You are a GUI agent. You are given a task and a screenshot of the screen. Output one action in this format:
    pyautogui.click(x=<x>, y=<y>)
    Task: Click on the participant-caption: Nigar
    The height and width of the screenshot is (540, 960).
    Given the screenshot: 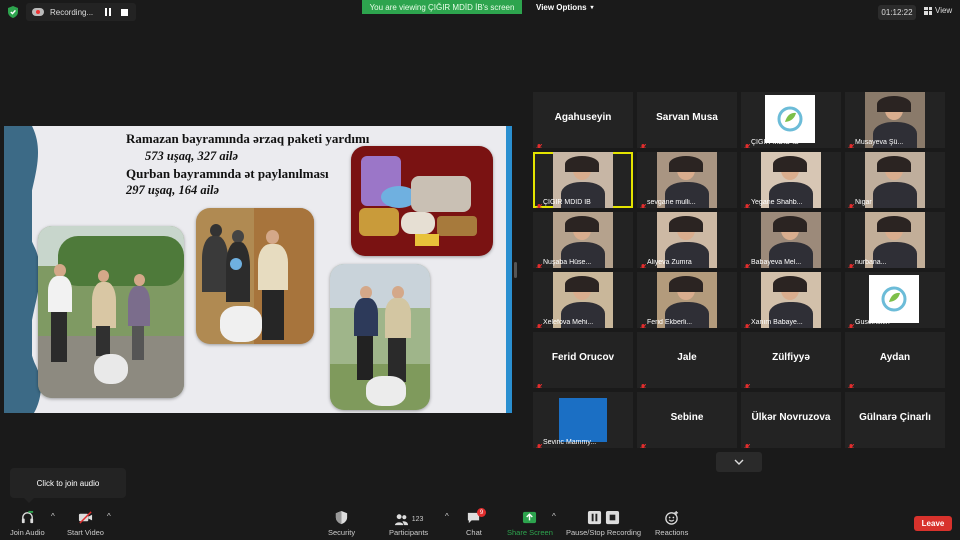 What is the action you would take?
    pyautogui.click(x=863, y=202)
    